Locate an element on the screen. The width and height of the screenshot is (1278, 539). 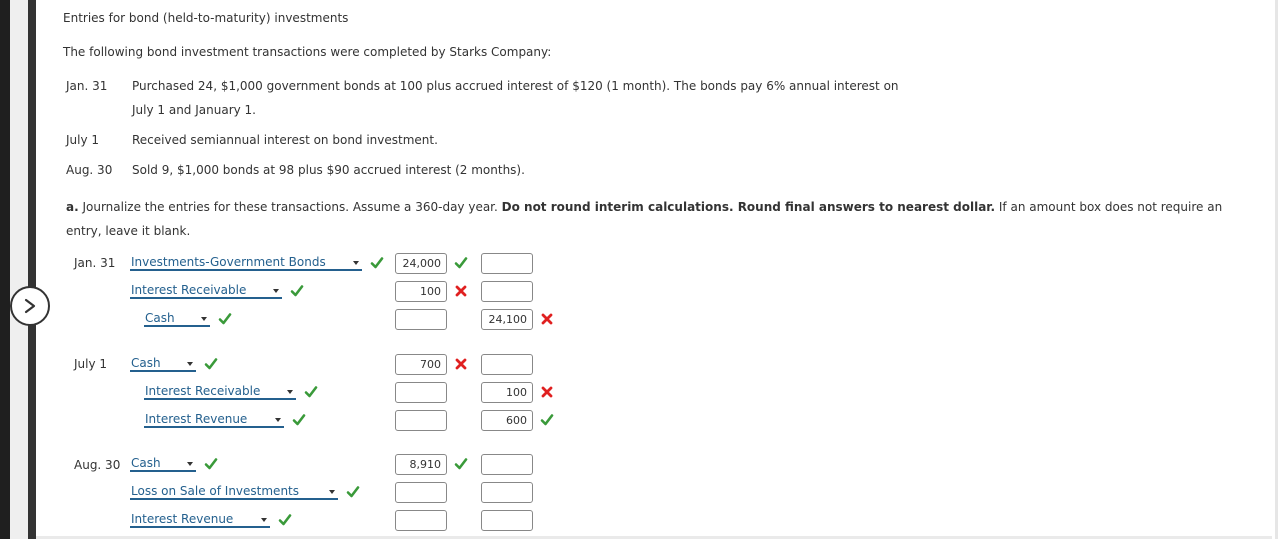
entry-date: Aug. 30 is located at coordinates (97, 465).